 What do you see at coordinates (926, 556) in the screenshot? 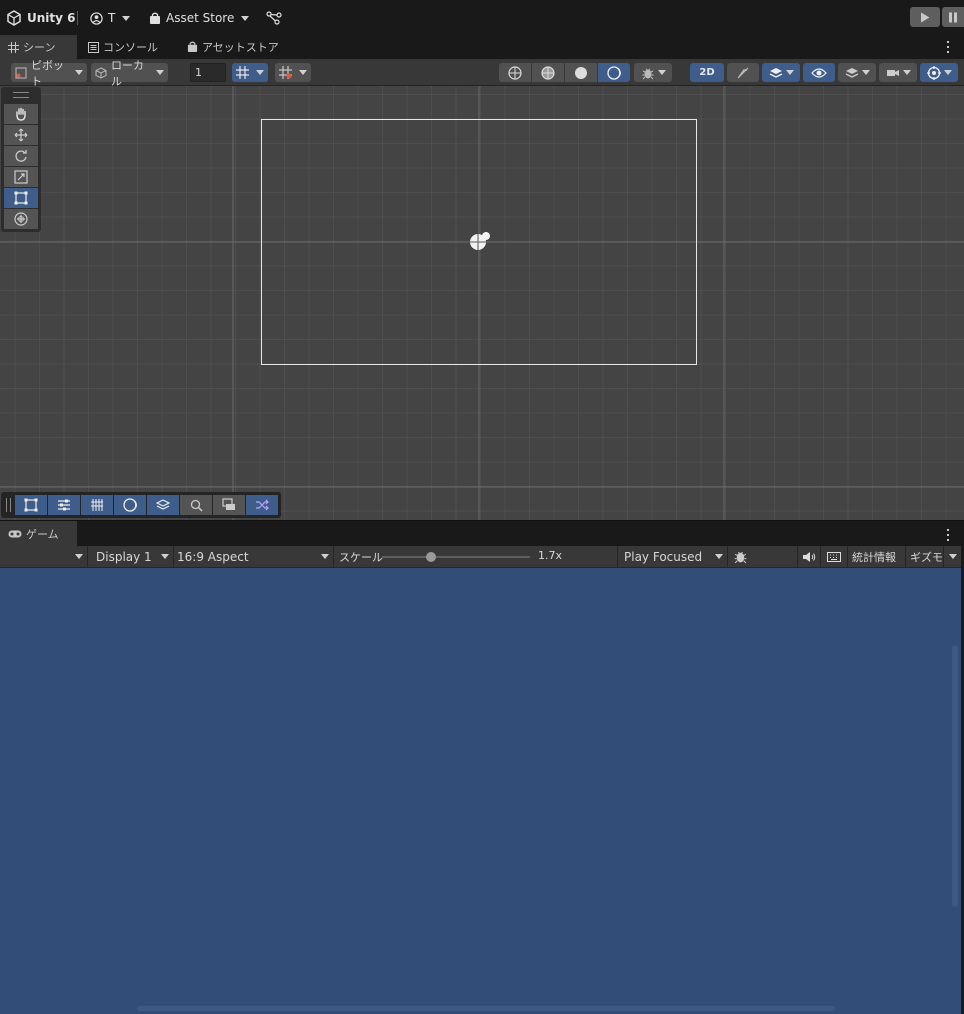
I see `gizmos-toggle-button: ギズモ` at bounding box center [926, 556].